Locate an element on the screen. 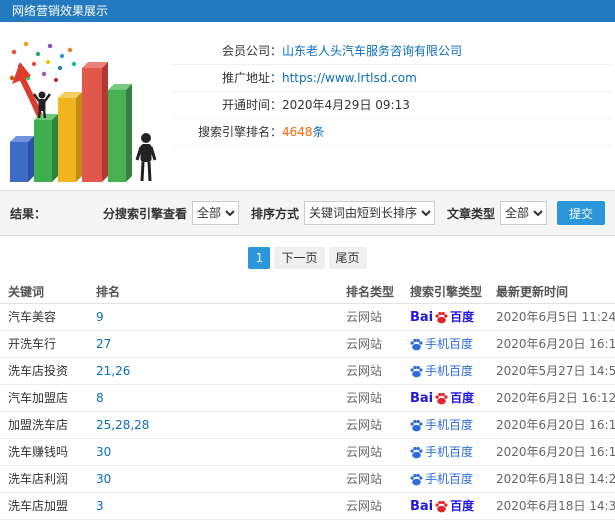 The width and height of the screenshot is (615, 520). page-title: 网络营销效果展示 is located at coordinates (60, 11).